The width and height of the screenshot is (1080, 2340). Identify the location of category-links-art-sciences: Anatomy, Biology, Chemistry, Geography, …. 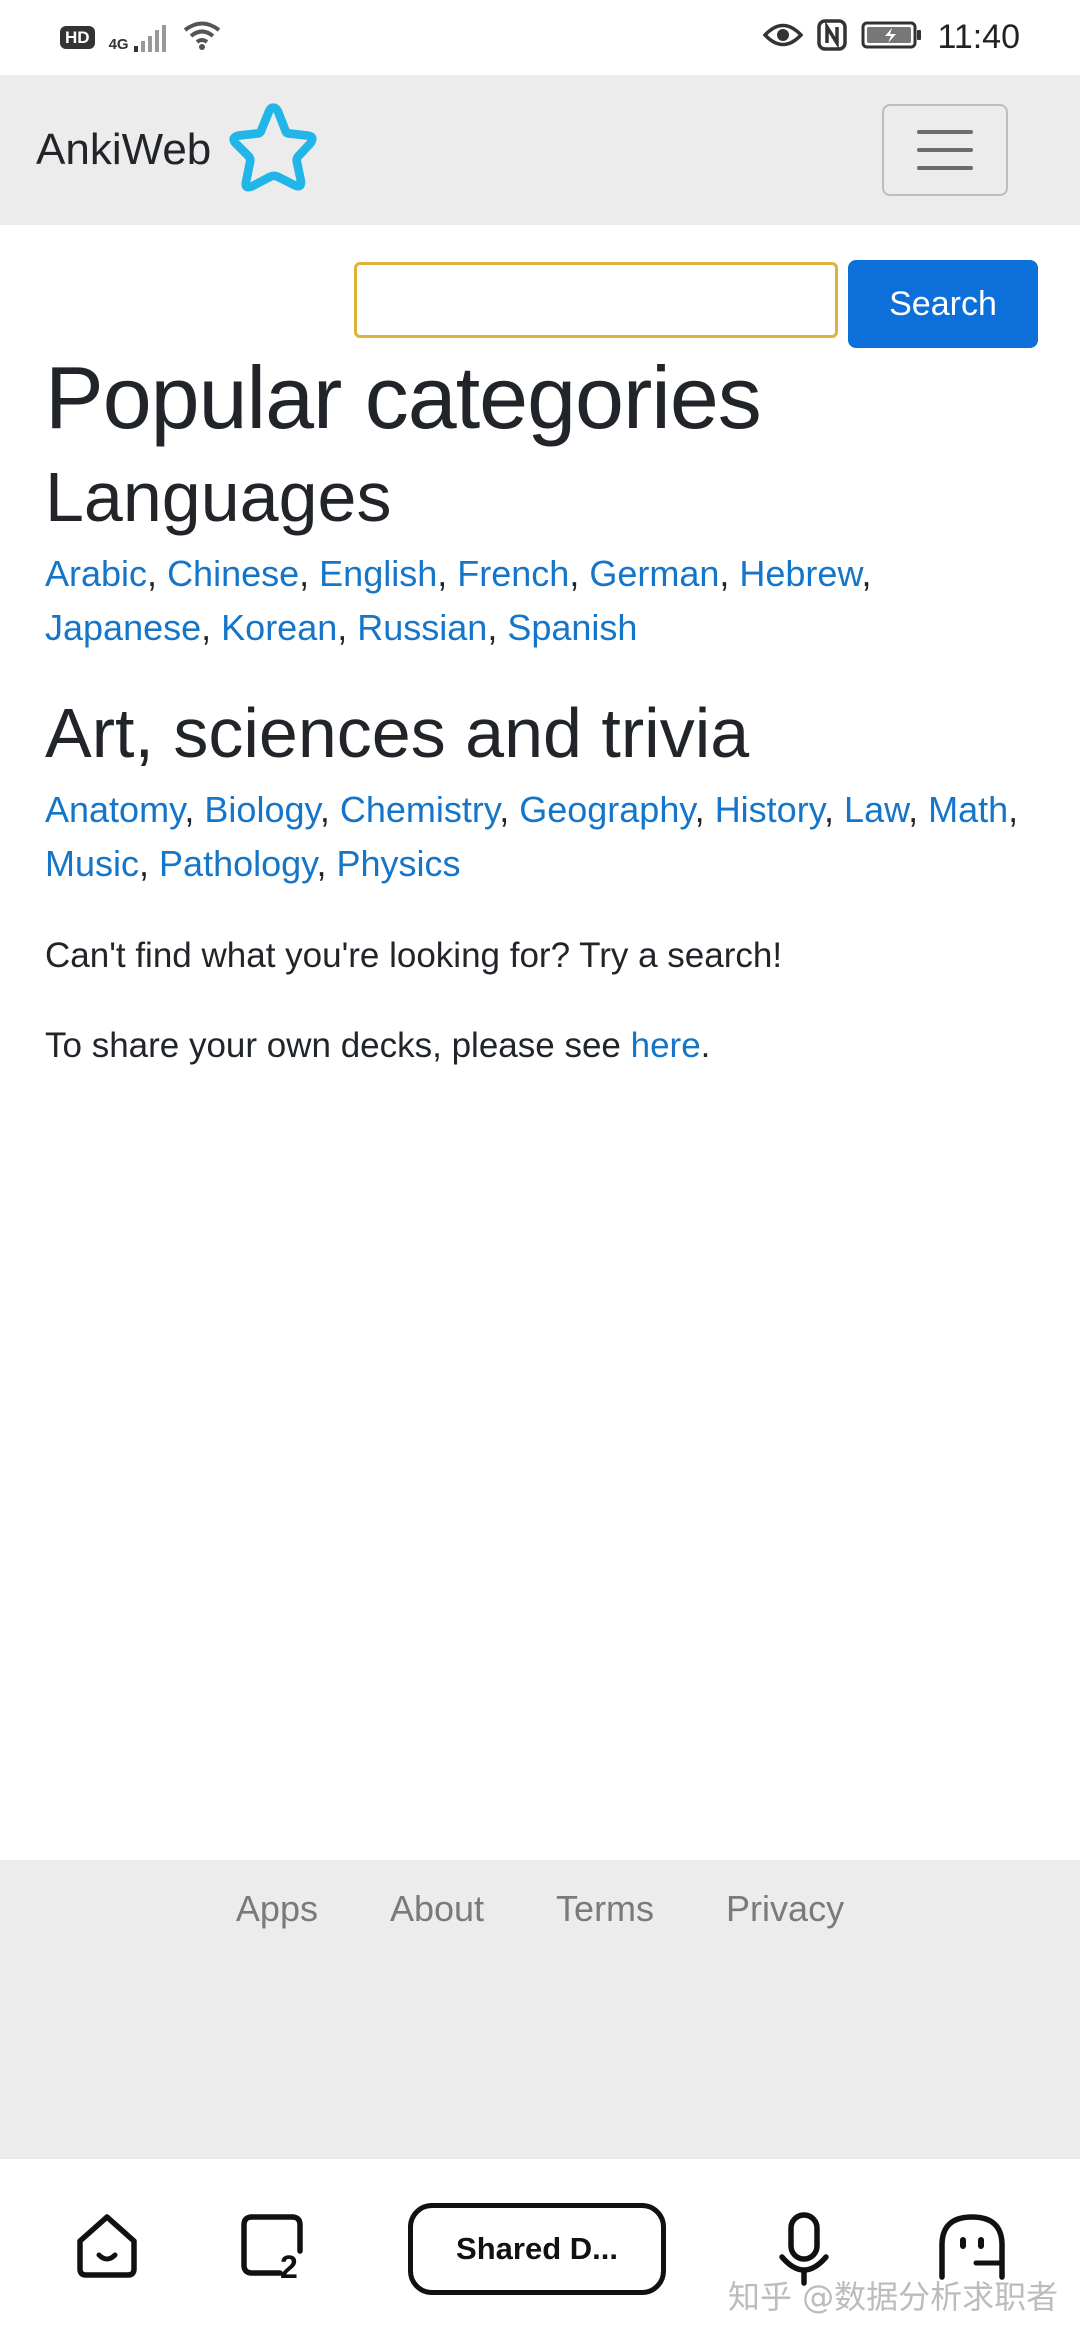
(532, 836).